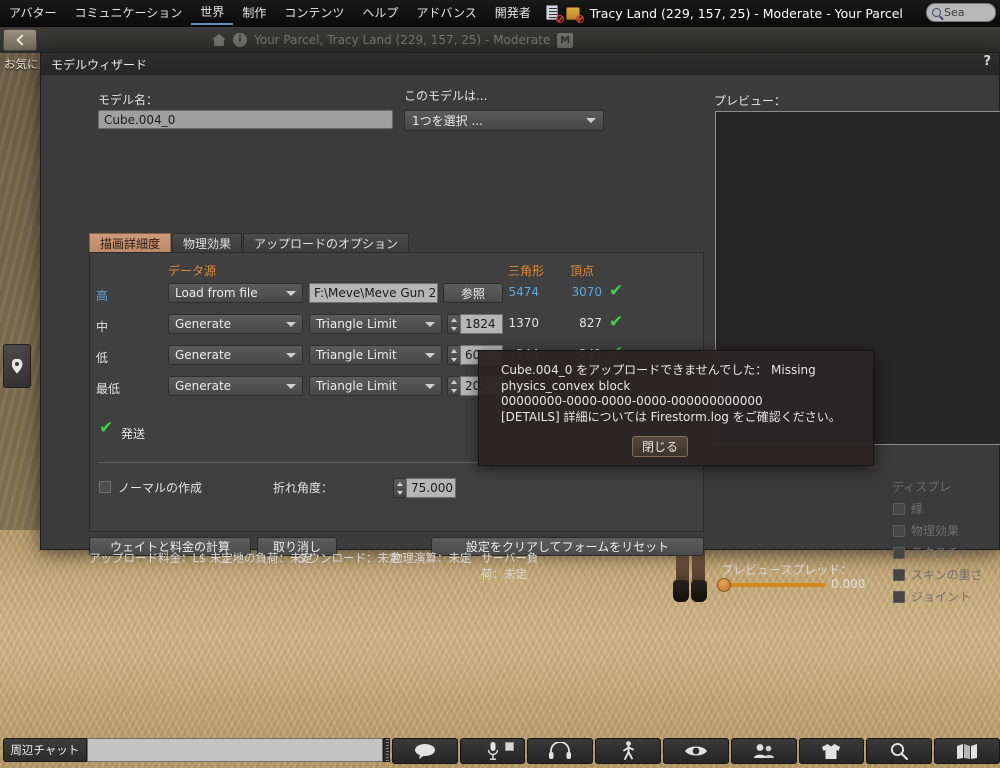  I want to click on tab-upload-options: アップロードのオプション, so click(326, 242).